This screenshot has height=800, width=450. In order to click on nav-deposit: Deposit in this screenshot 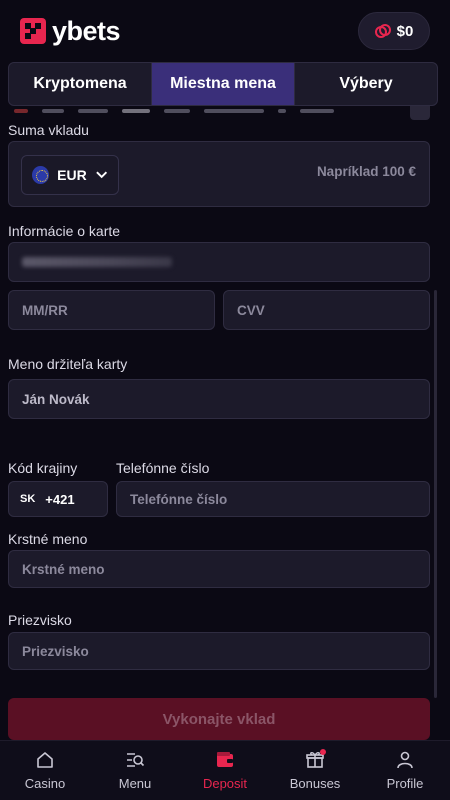, I will do `click(225, 770)`.